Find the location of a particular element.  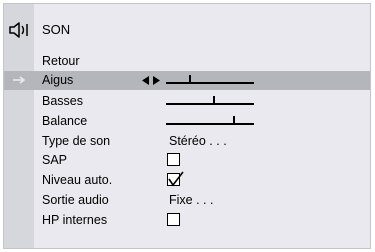

sound-type-value: Stéréo . . . is located at coordinates (198, 141).